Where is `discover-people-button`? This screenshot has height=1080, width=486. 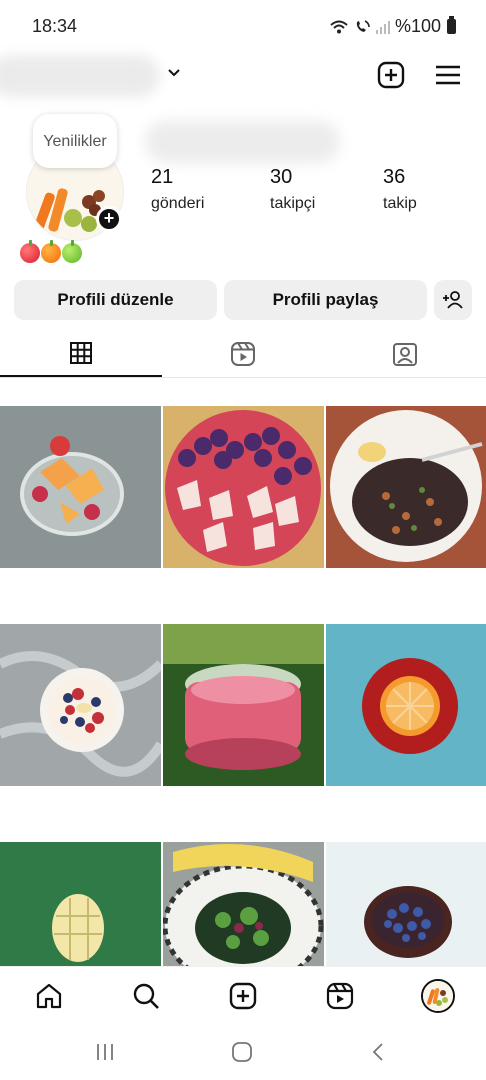 discover-people-button is located at coordinates (453, 300).